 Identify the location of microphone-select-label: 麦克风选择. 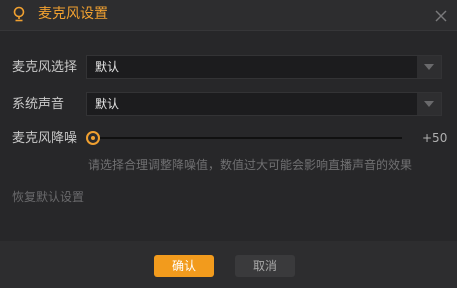
(45, 67).